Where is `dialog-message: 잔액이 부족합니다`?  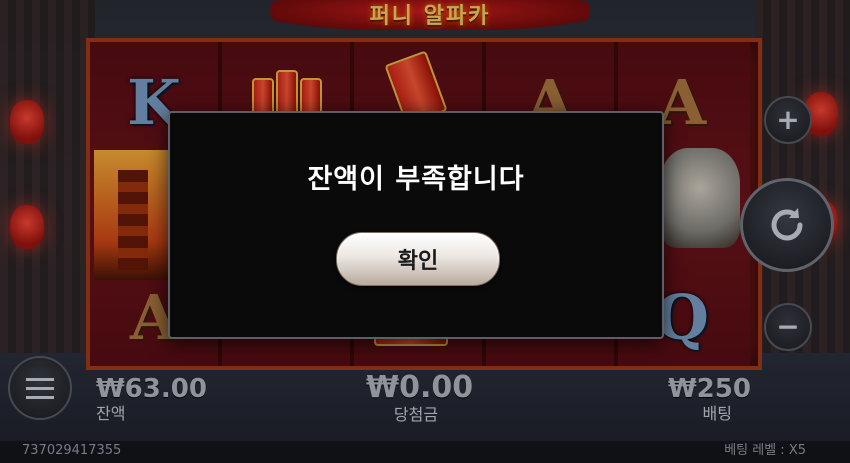 dialog-message: 잔액이 부족합니다 is located at coordinates (416, 179).